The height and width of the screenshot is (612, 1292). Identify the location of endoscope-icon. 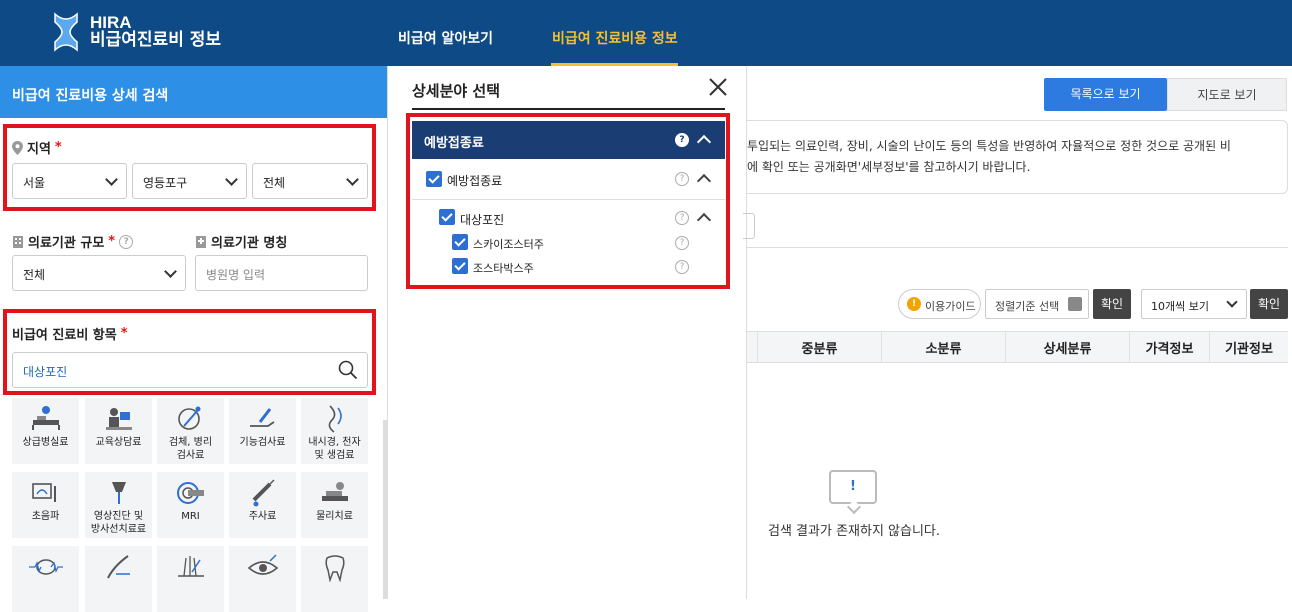
(335, 419).